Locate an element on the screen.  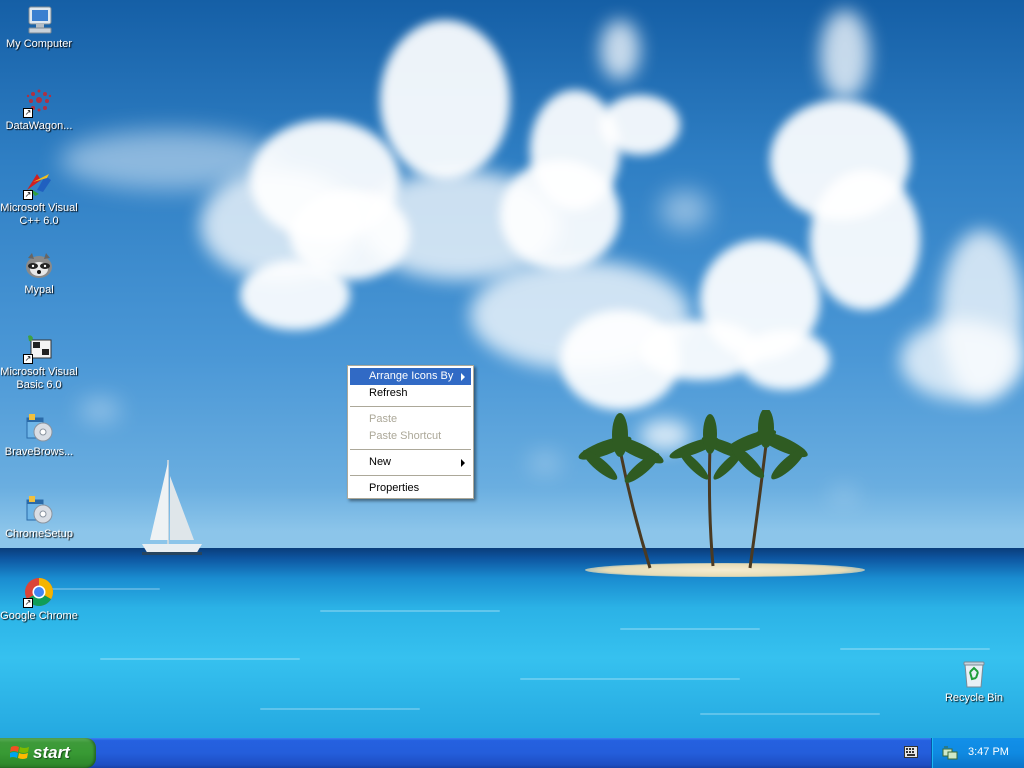
menu-item-paste-shortcut: Paste Shortcut is located at coordinates (410, 436).